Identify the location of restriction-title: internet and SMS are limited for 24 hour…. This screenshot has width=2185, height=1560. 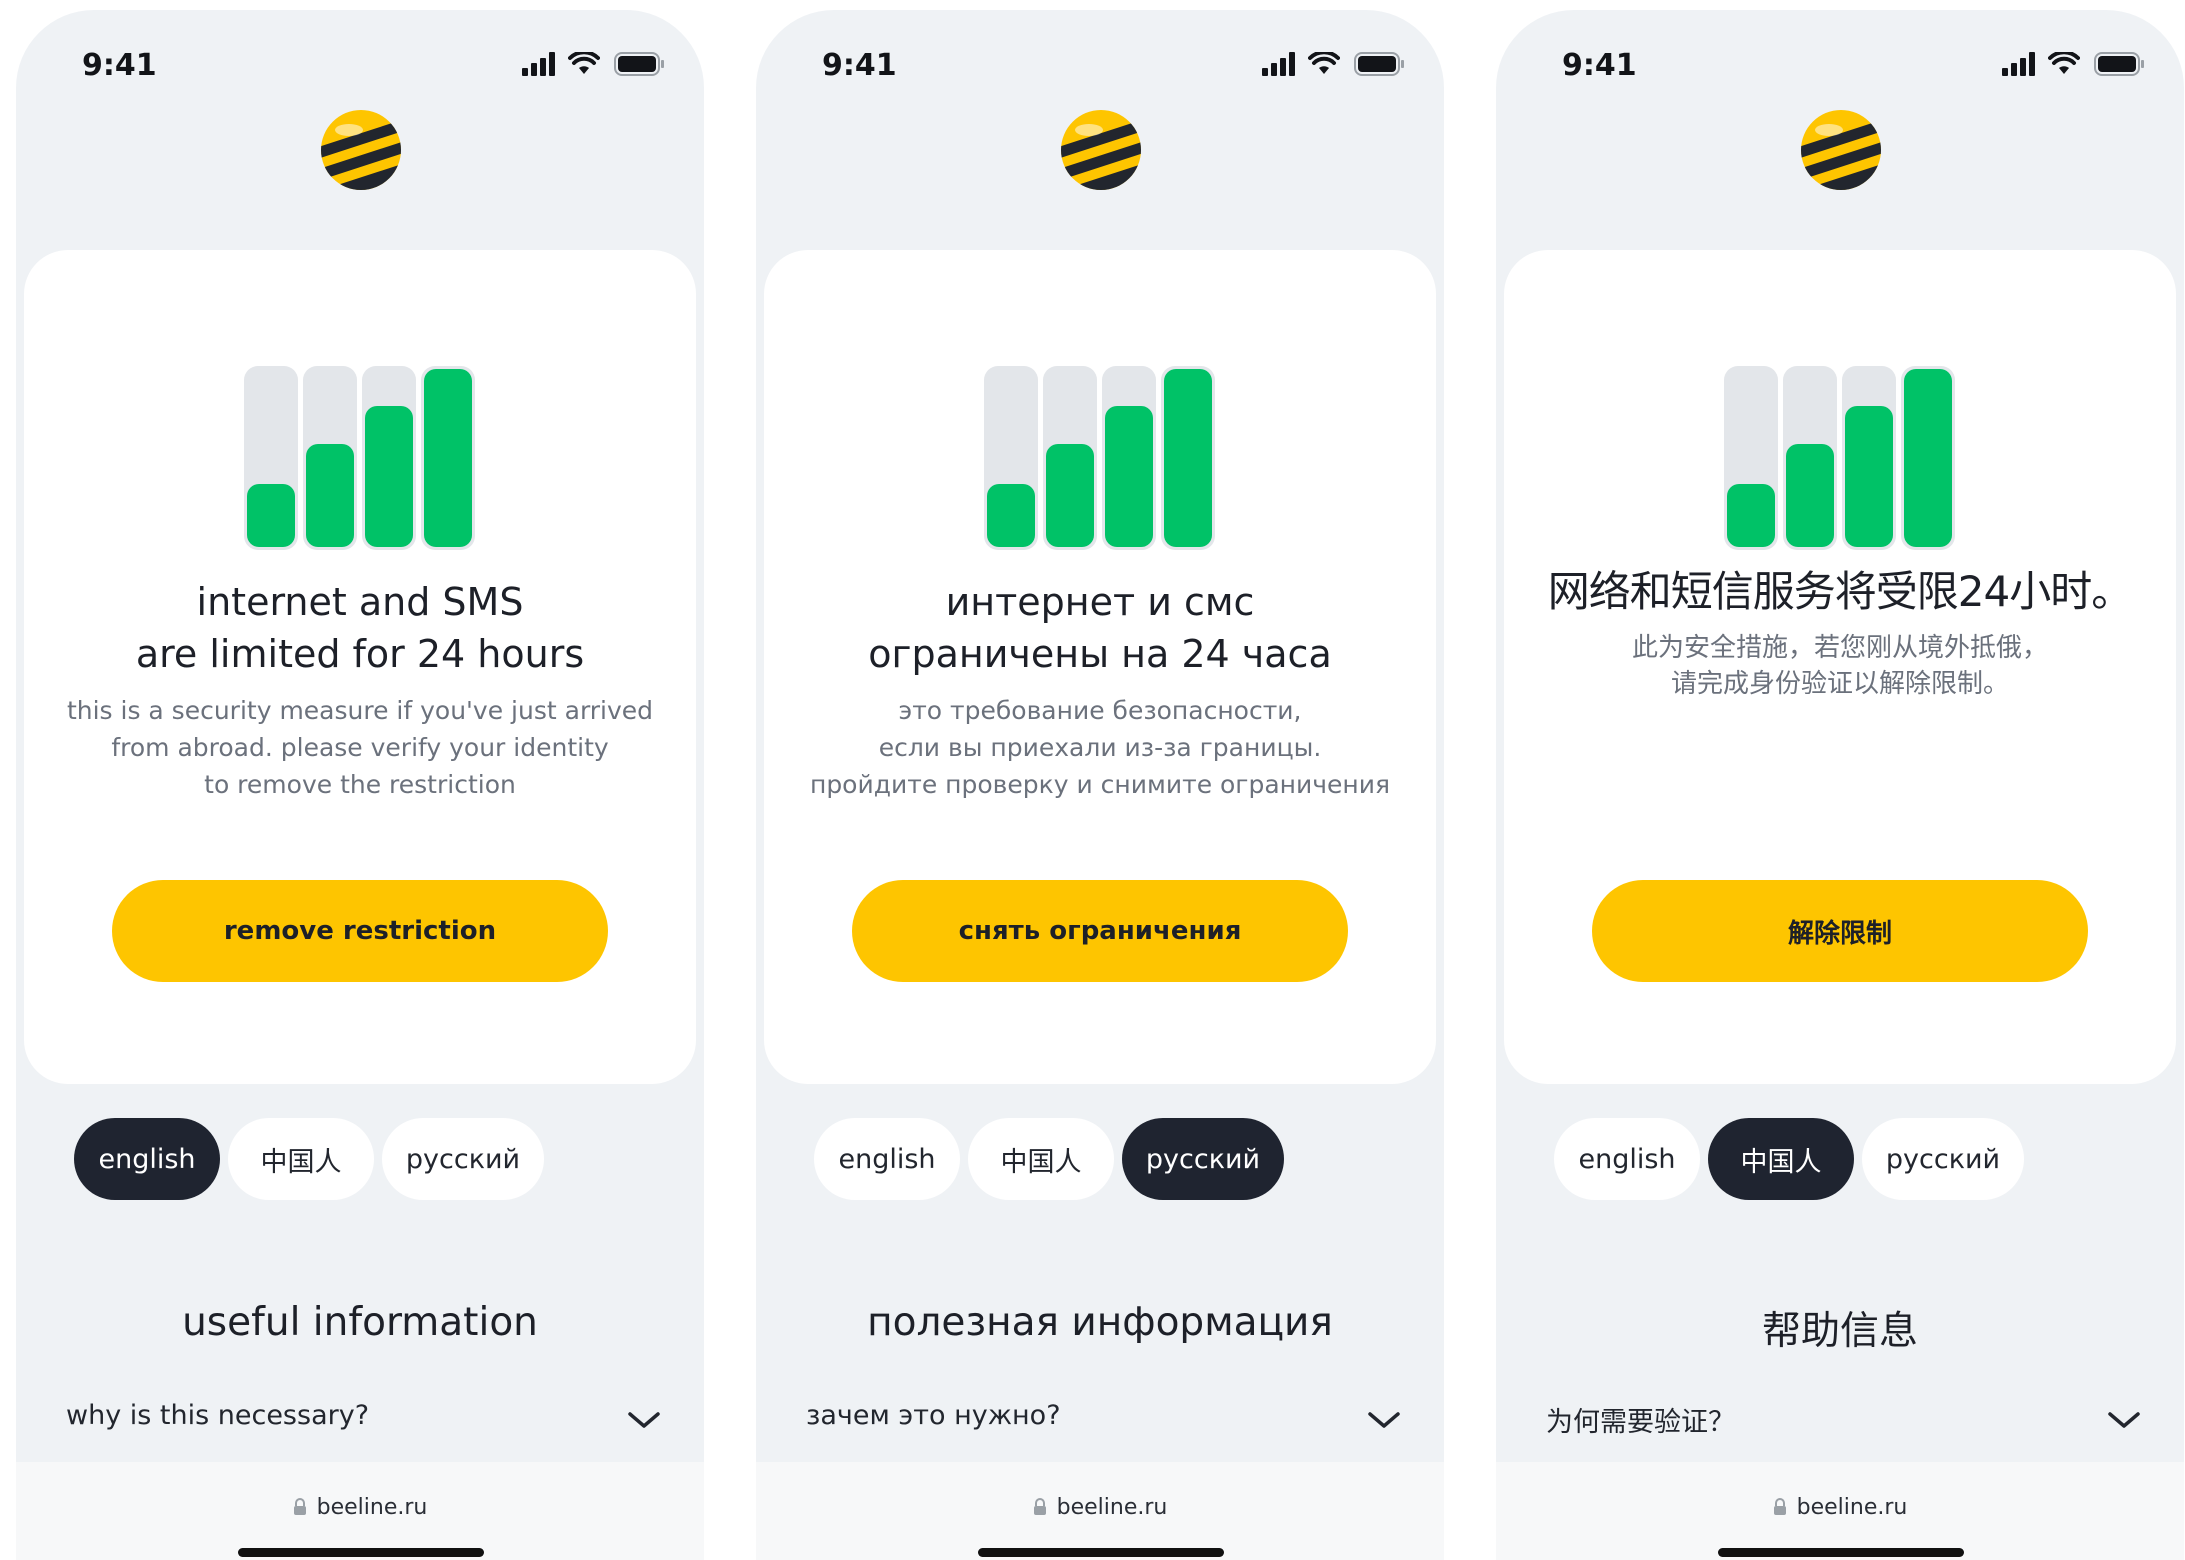
(360, 628).